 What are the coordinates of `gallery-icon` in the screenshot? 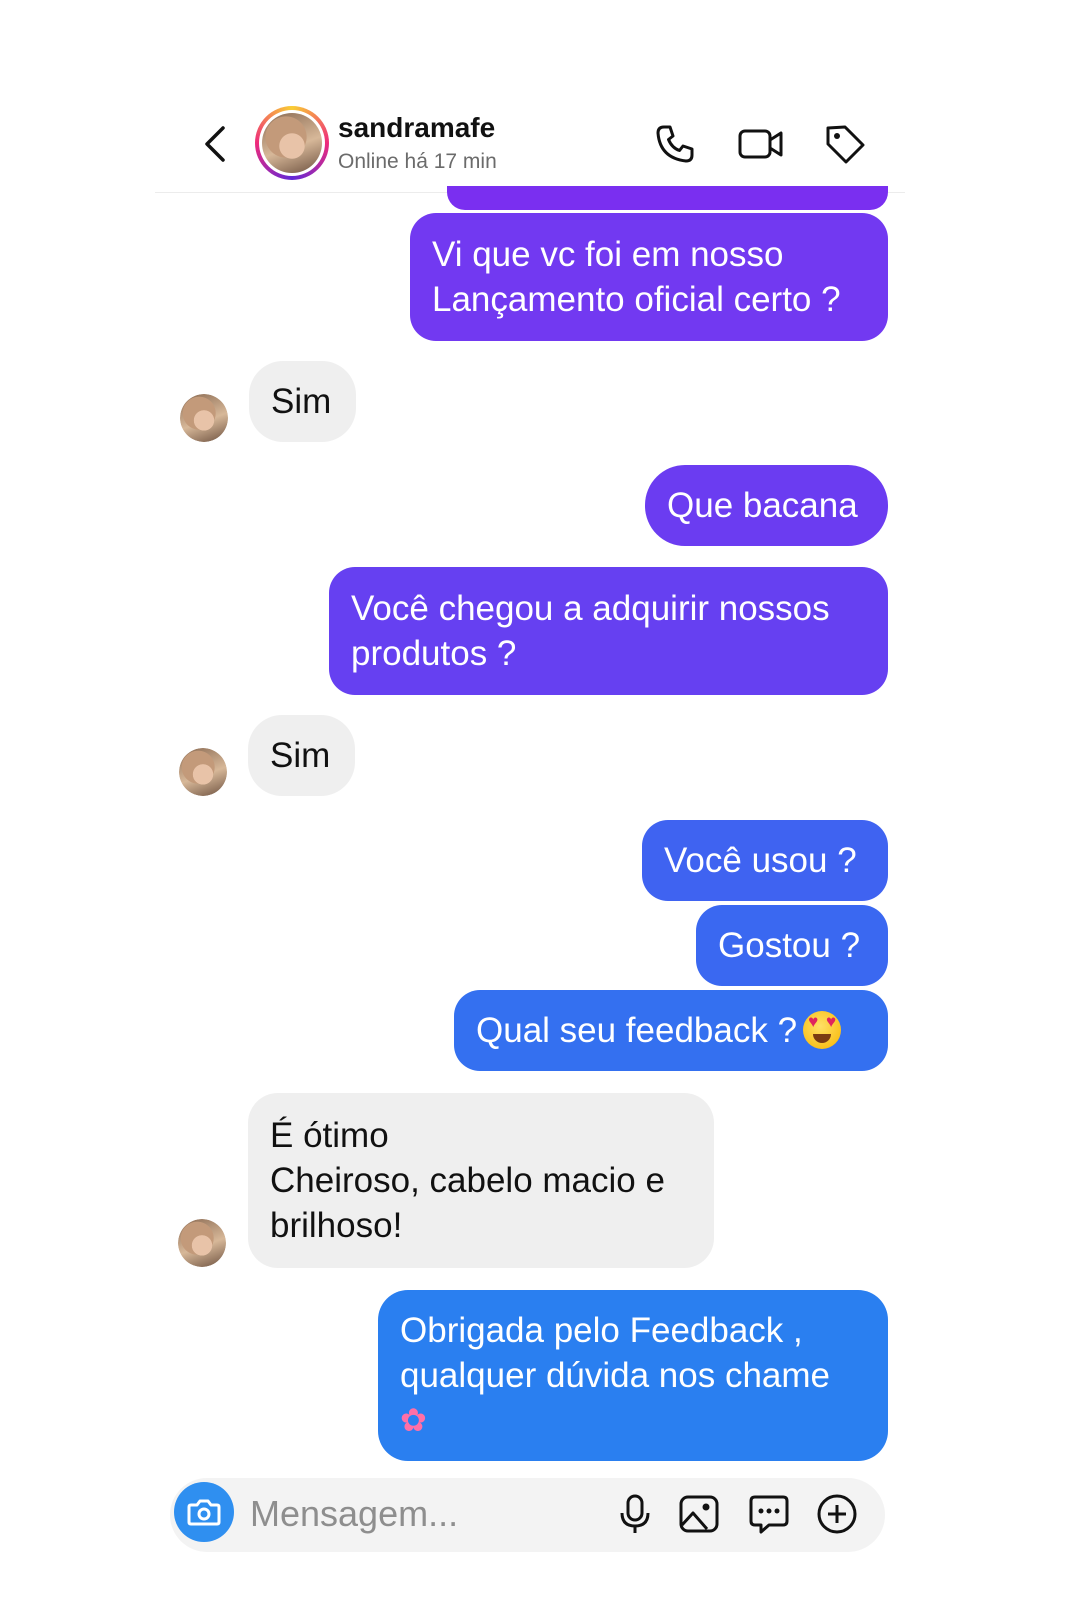 It's located at (699, 1514).